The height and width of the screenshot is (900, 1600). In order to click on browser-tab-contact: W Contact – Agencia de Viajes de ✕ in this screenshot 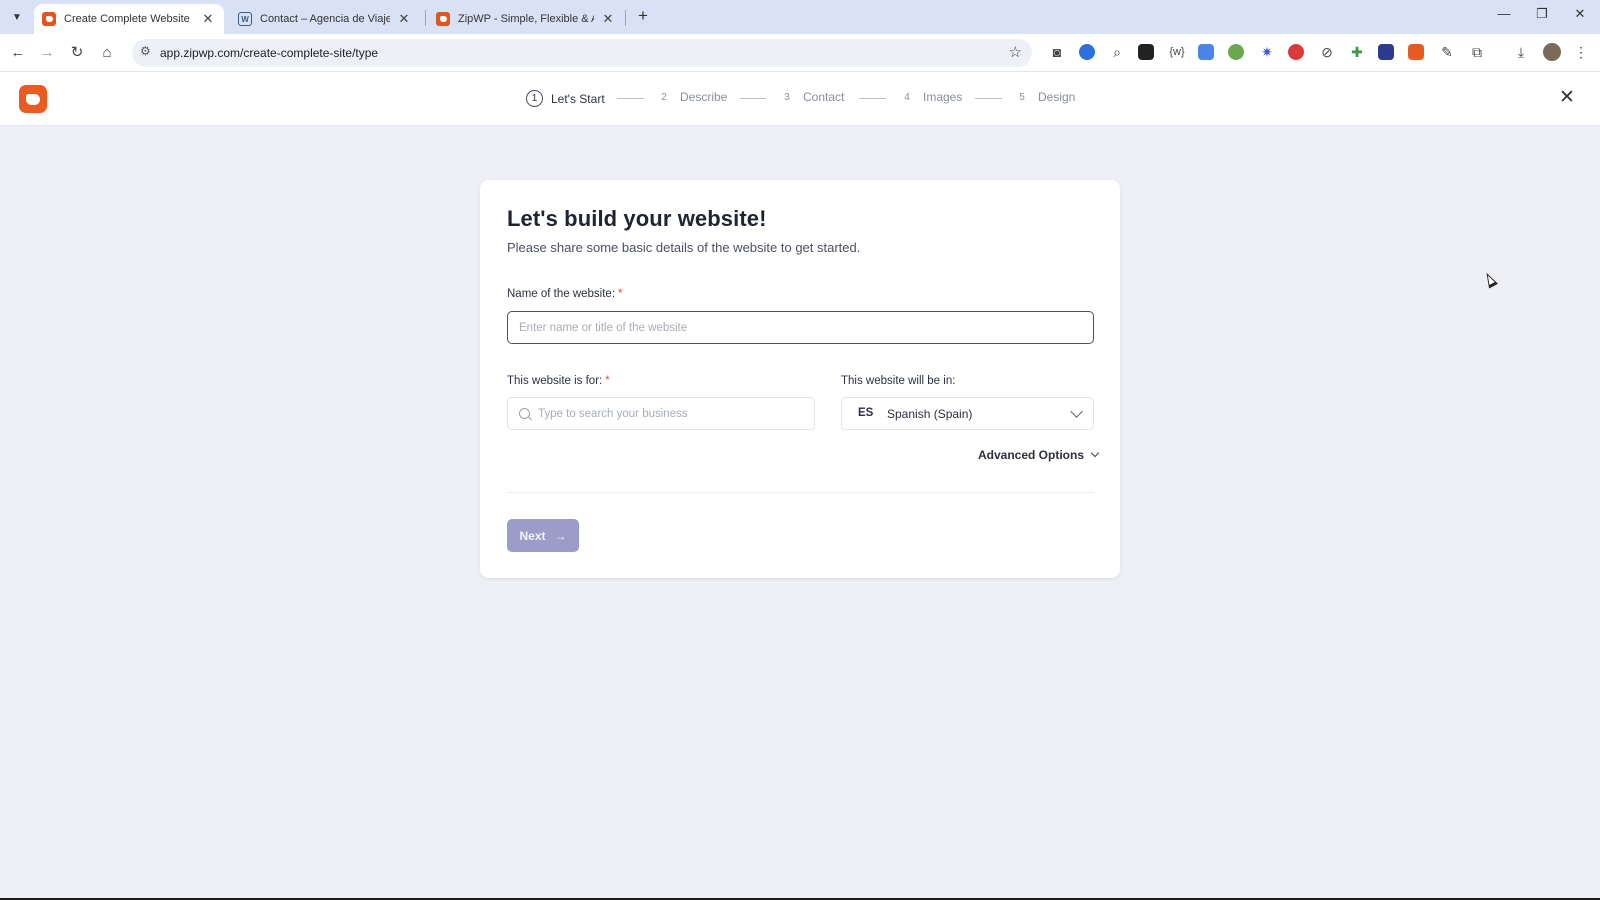, I will do `click(325, 19)`.